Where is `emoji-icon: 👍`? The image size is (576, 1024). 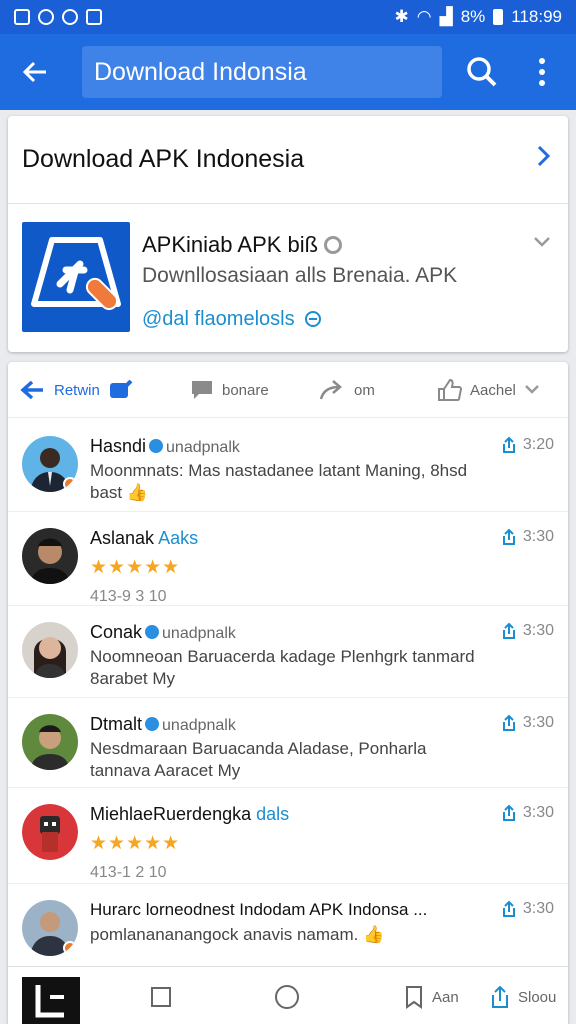 emoji-icon: 👍 is located at coordinates (374, 934).